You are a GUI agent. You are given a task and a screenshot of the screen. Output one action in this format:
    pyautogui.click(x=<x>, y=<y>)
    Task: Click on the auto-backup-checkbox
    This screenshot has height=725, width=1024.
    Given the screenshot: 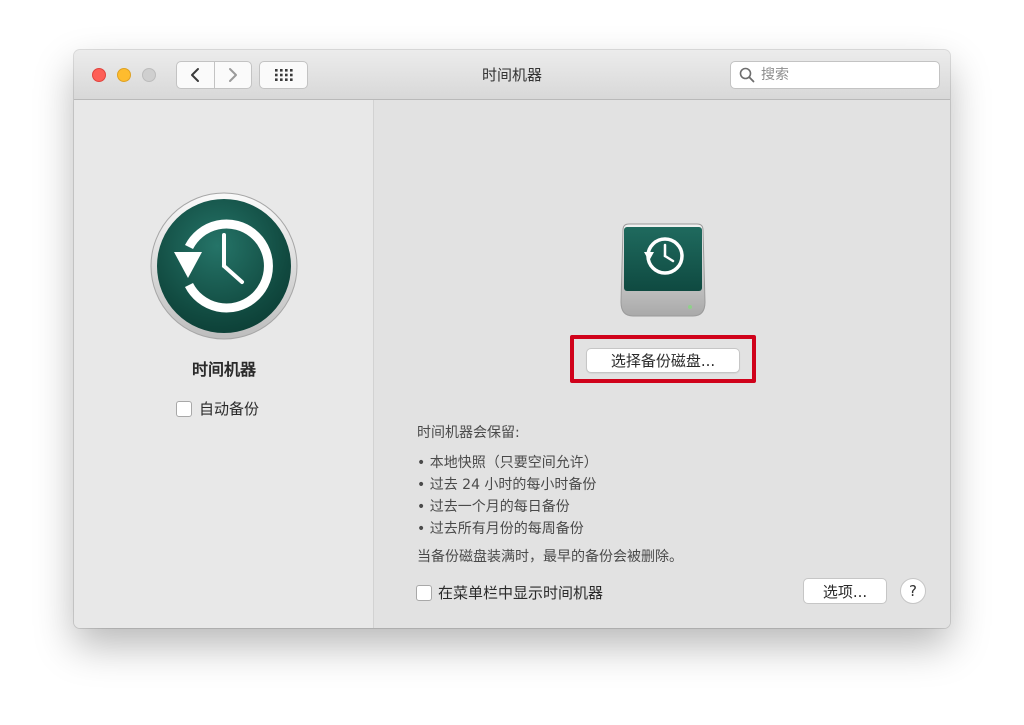 What is the action you would take?
    pyautogui.click(x=184, y=408)
    